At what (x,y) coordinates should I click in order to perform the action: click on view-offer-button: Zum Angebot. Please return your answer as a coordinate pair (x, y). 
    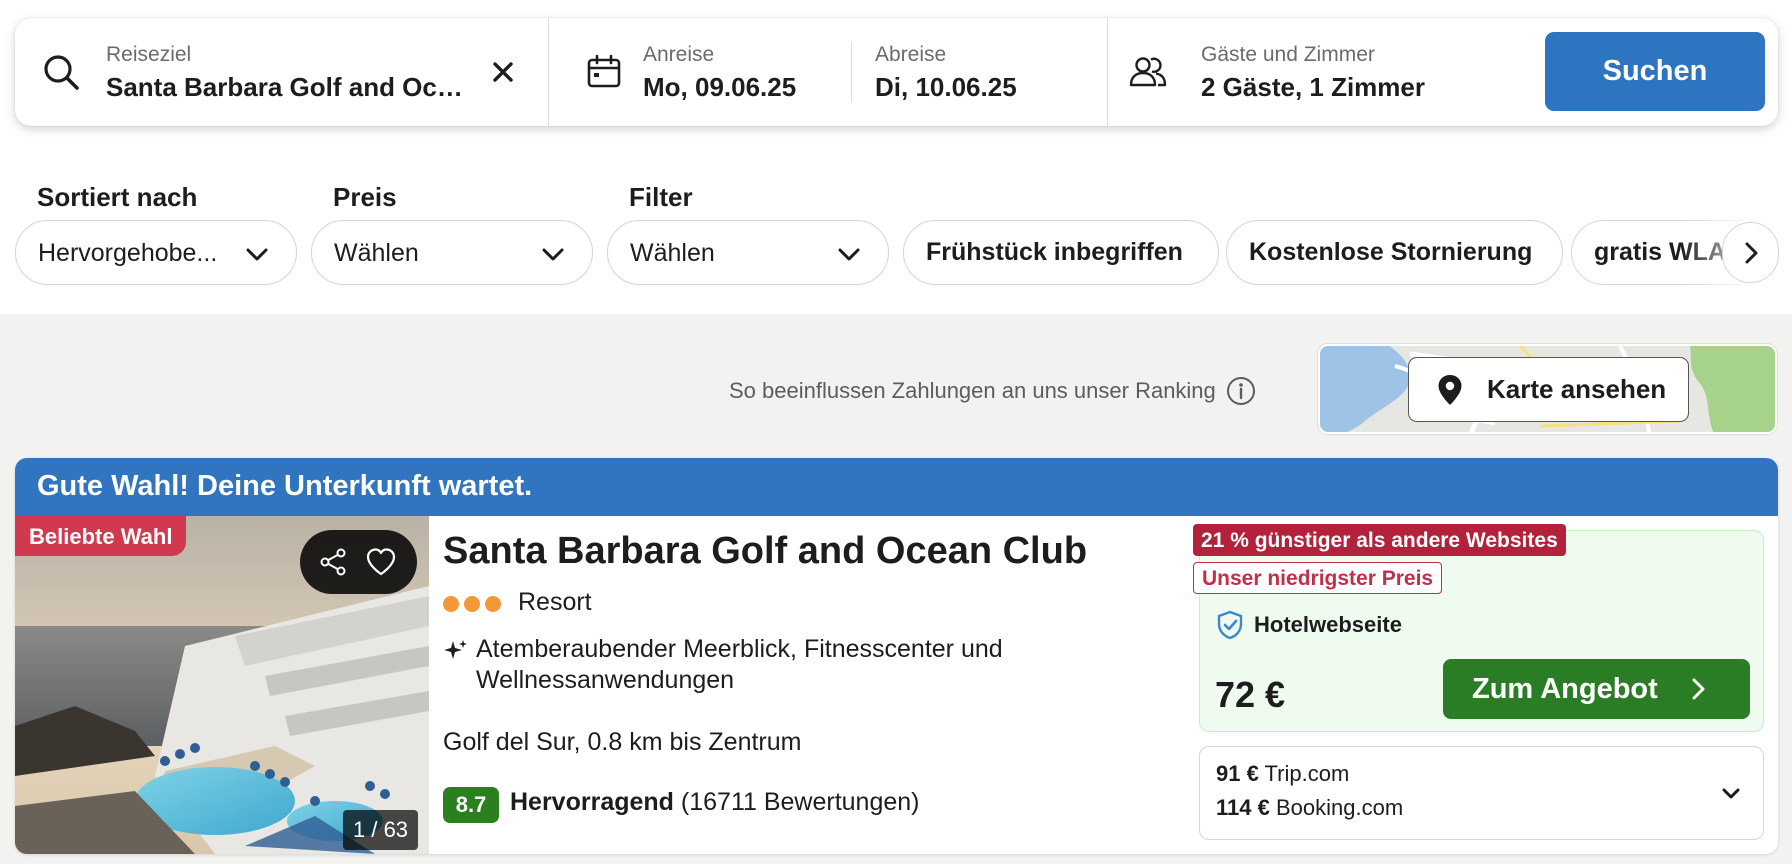
    Looking at the image, I should click on (1596, 689).